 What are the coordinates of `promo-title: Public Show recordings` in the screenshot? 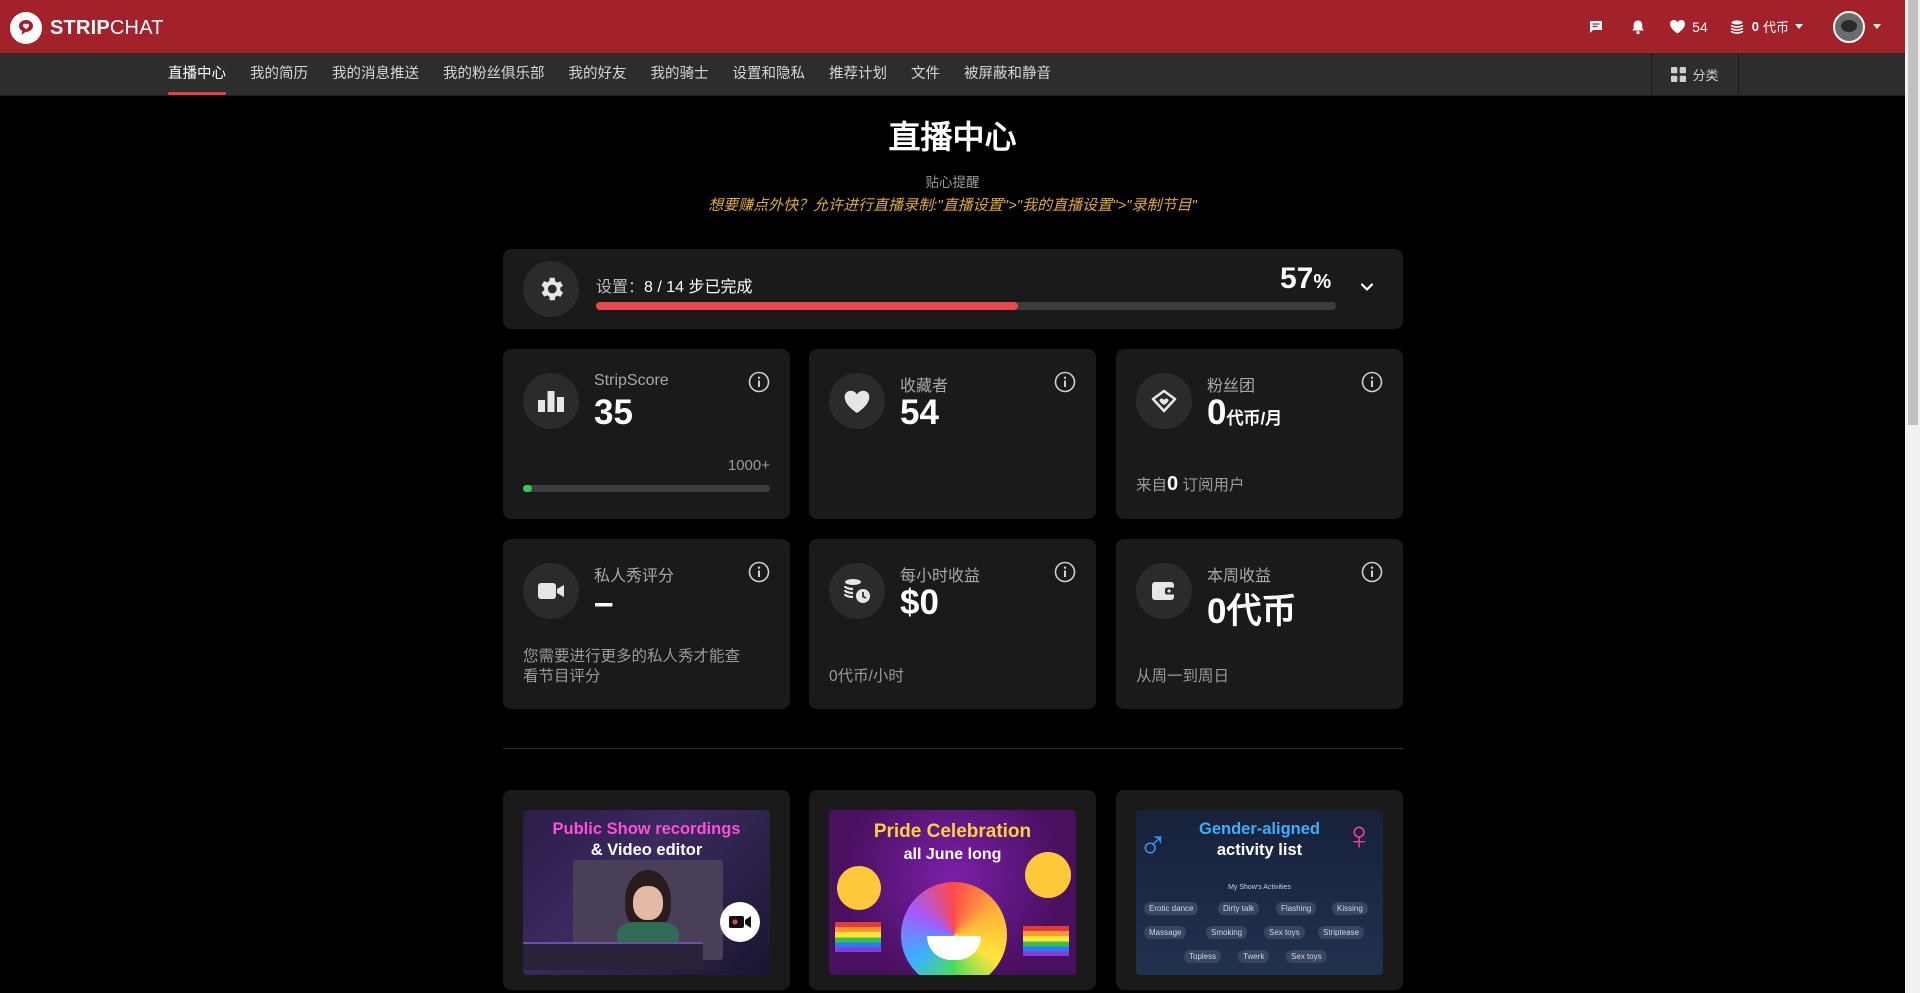 It's located at (646, 829).